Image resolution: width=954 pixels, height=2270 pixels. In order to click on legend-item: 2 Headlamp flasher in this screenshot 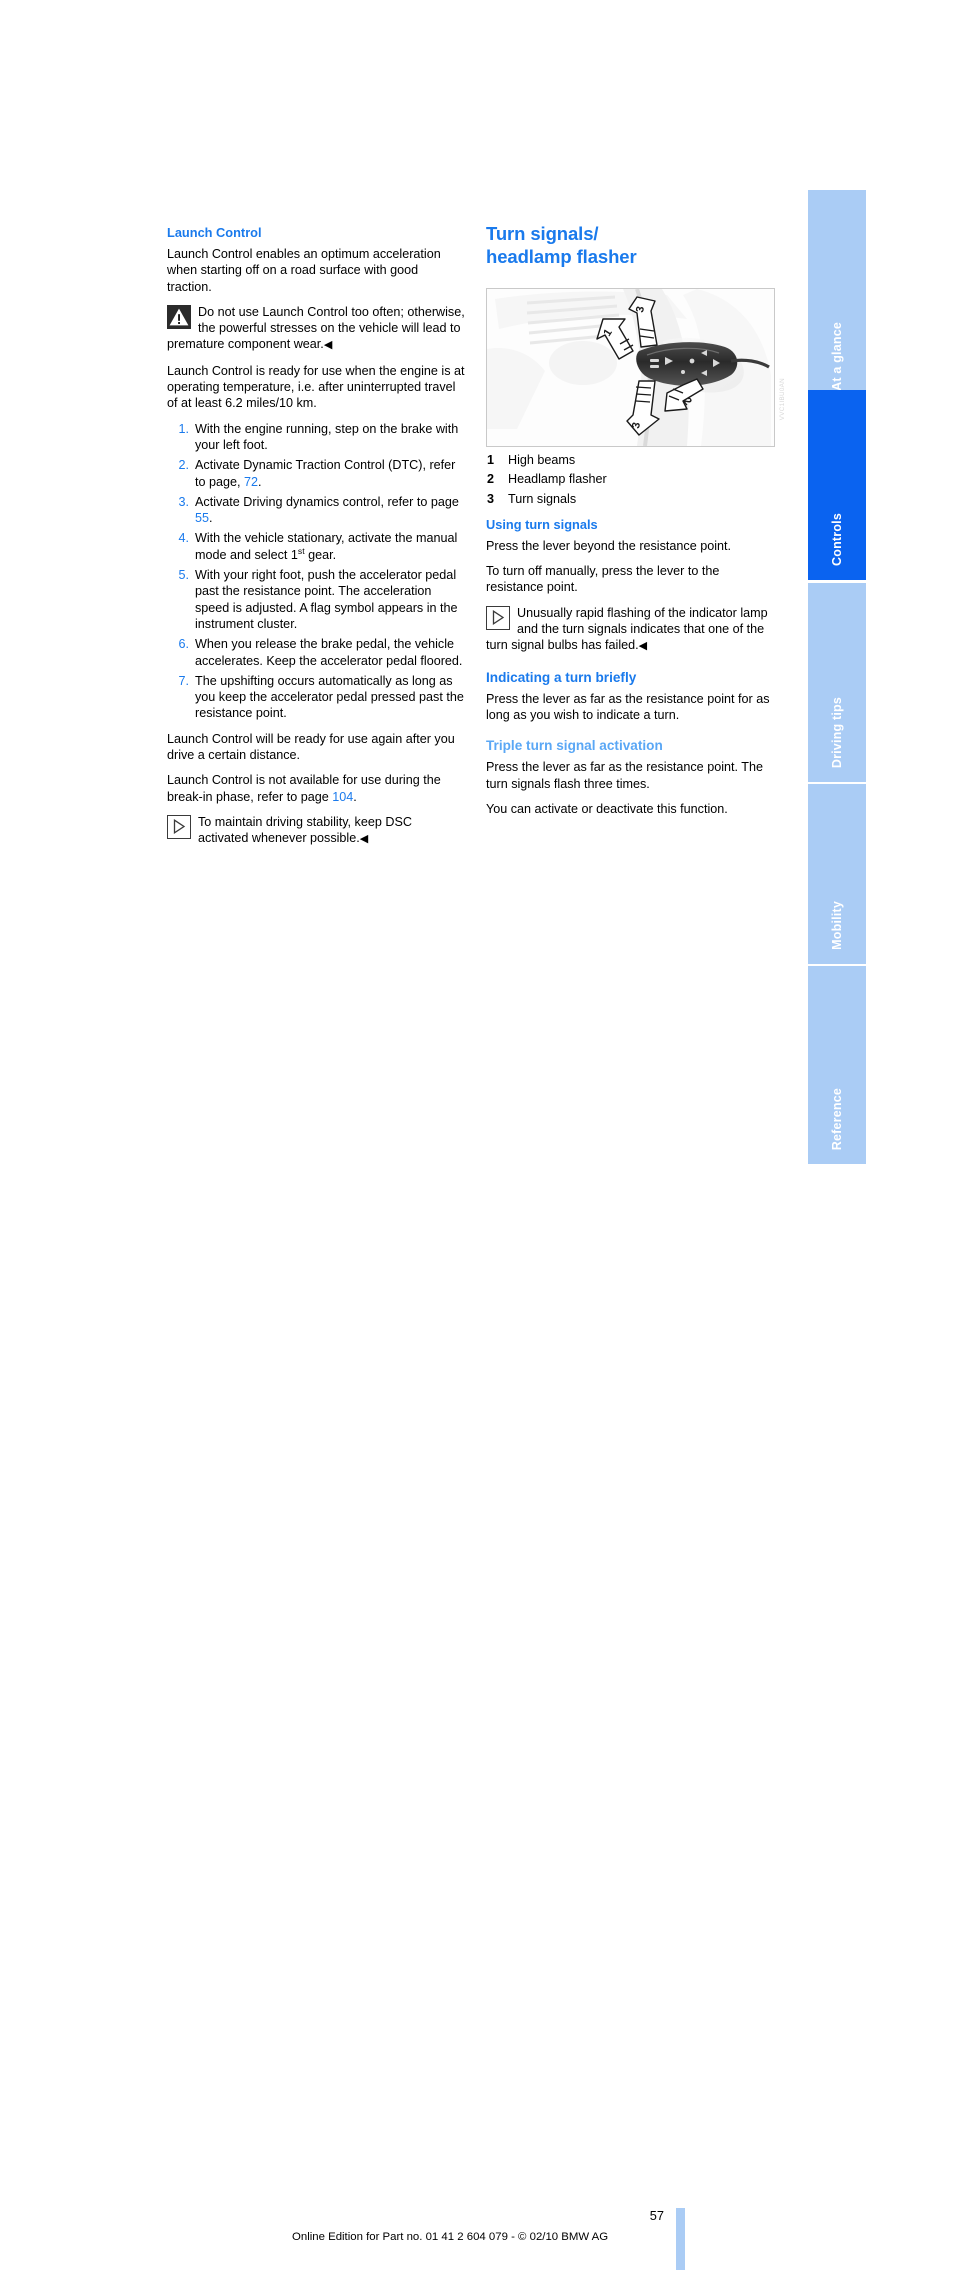, I will do `click(632, 479)`.